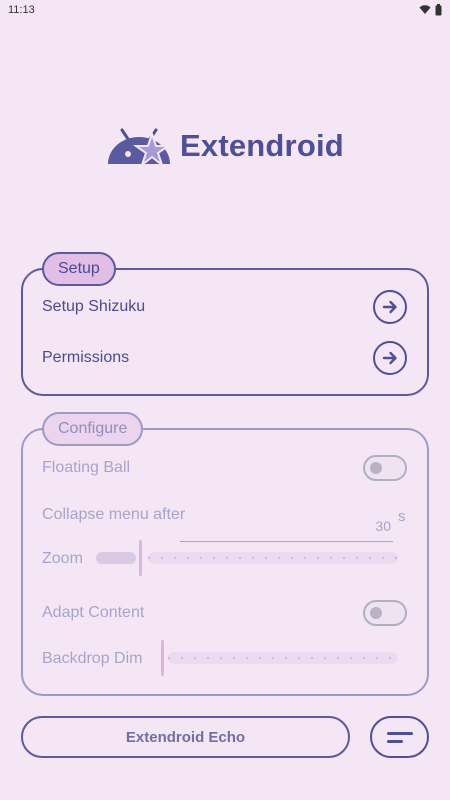  What do you see at coordinates (224, 613) in the screenshot?
I see `adapt-content-row: Adapt Content` at bounding box center [224, 613].